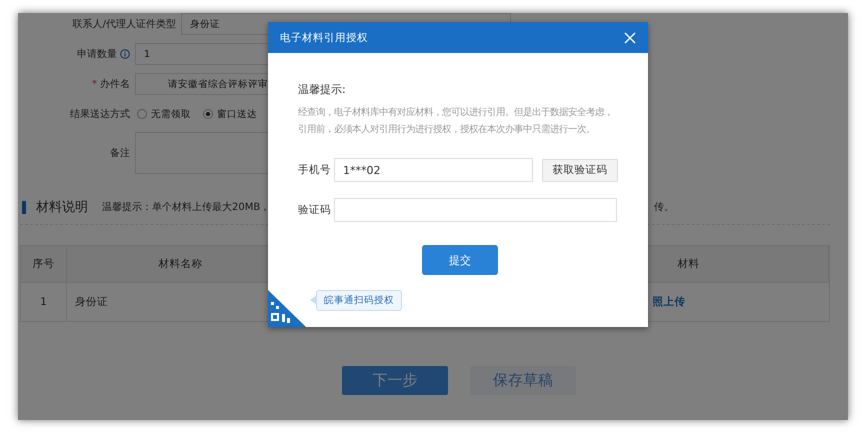  Describe the element at coordinates (44, 302) in the screenshot. I see `table-cell: 1` at that location.